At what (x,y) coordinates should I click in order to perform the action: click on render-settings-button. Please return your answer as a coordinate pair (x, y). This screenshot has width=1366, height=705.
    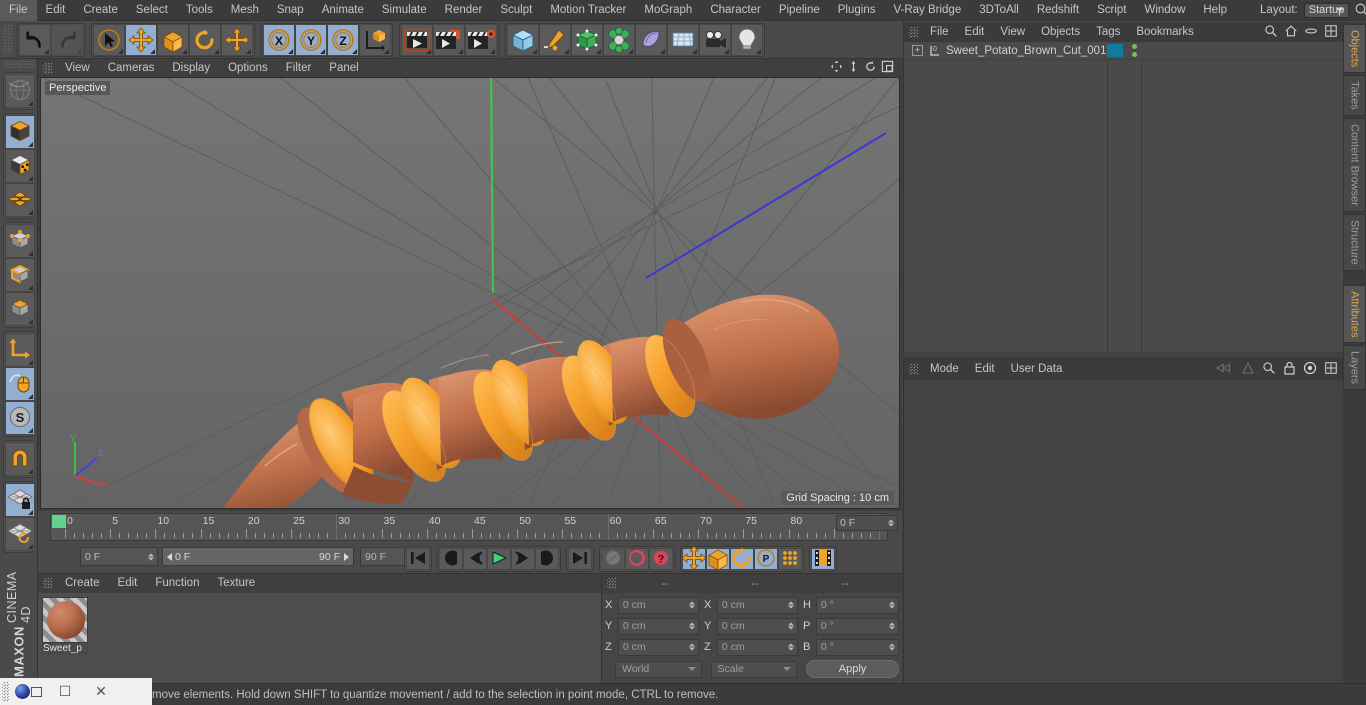
    Looking at the image, I should click on (481, 39).